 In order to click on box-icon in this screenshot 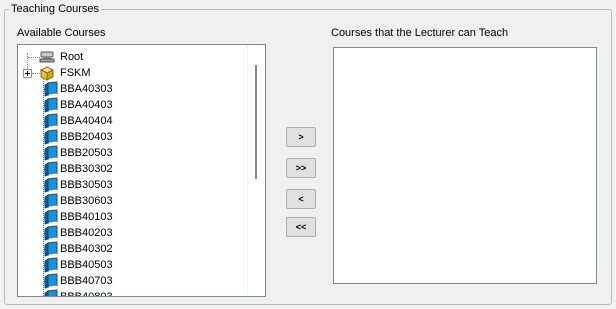, I will do `click(47, 73)`.